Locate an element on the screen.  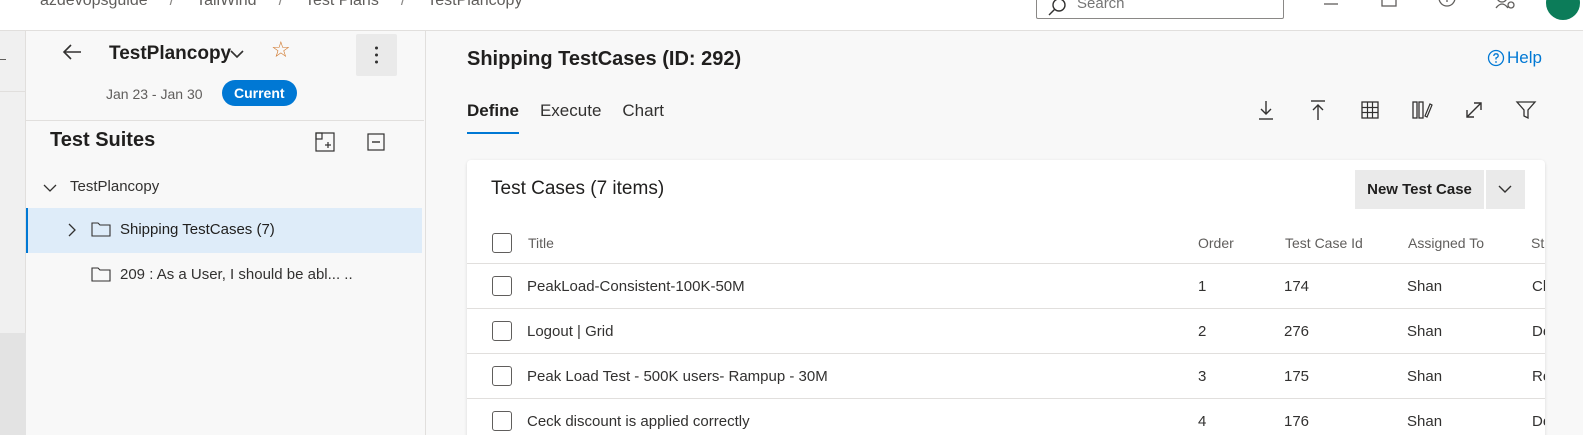
table-row: Logout | Grid 2 276 Shan De is located at coordinates (1006, 331).